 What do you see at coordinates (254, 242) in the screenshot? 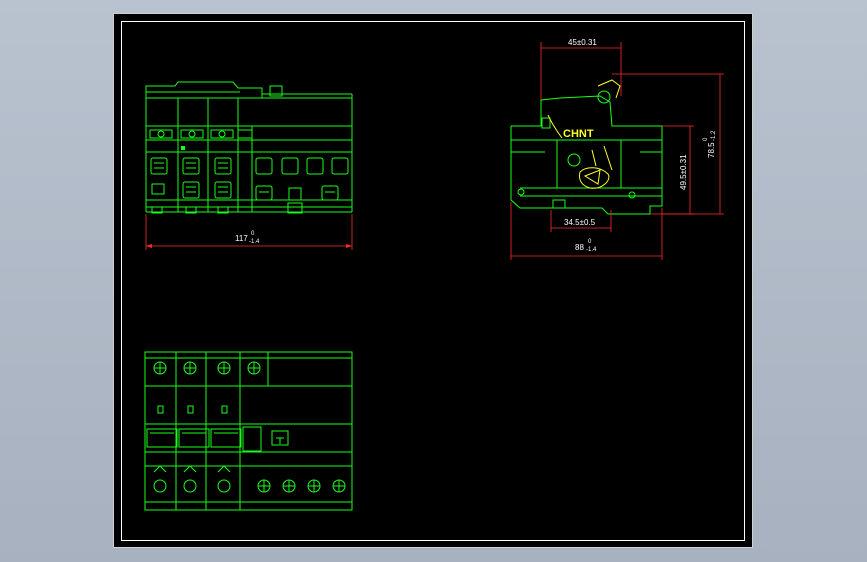
I see `front-width-tol-lower: -1.4` at bounding box center [254, 242].